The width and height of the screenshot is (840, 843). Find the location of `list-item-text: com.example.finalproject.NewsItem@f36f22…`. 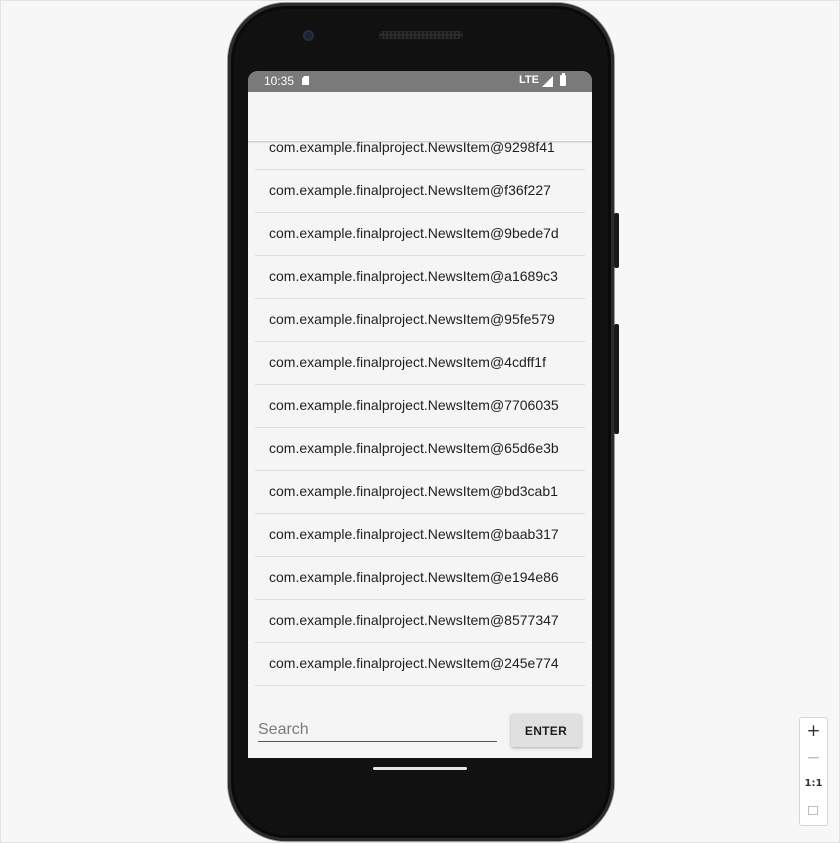

list-item-text: com.example.finalproject.NewsItem@f36f22… is located at coordinates (410, 190).